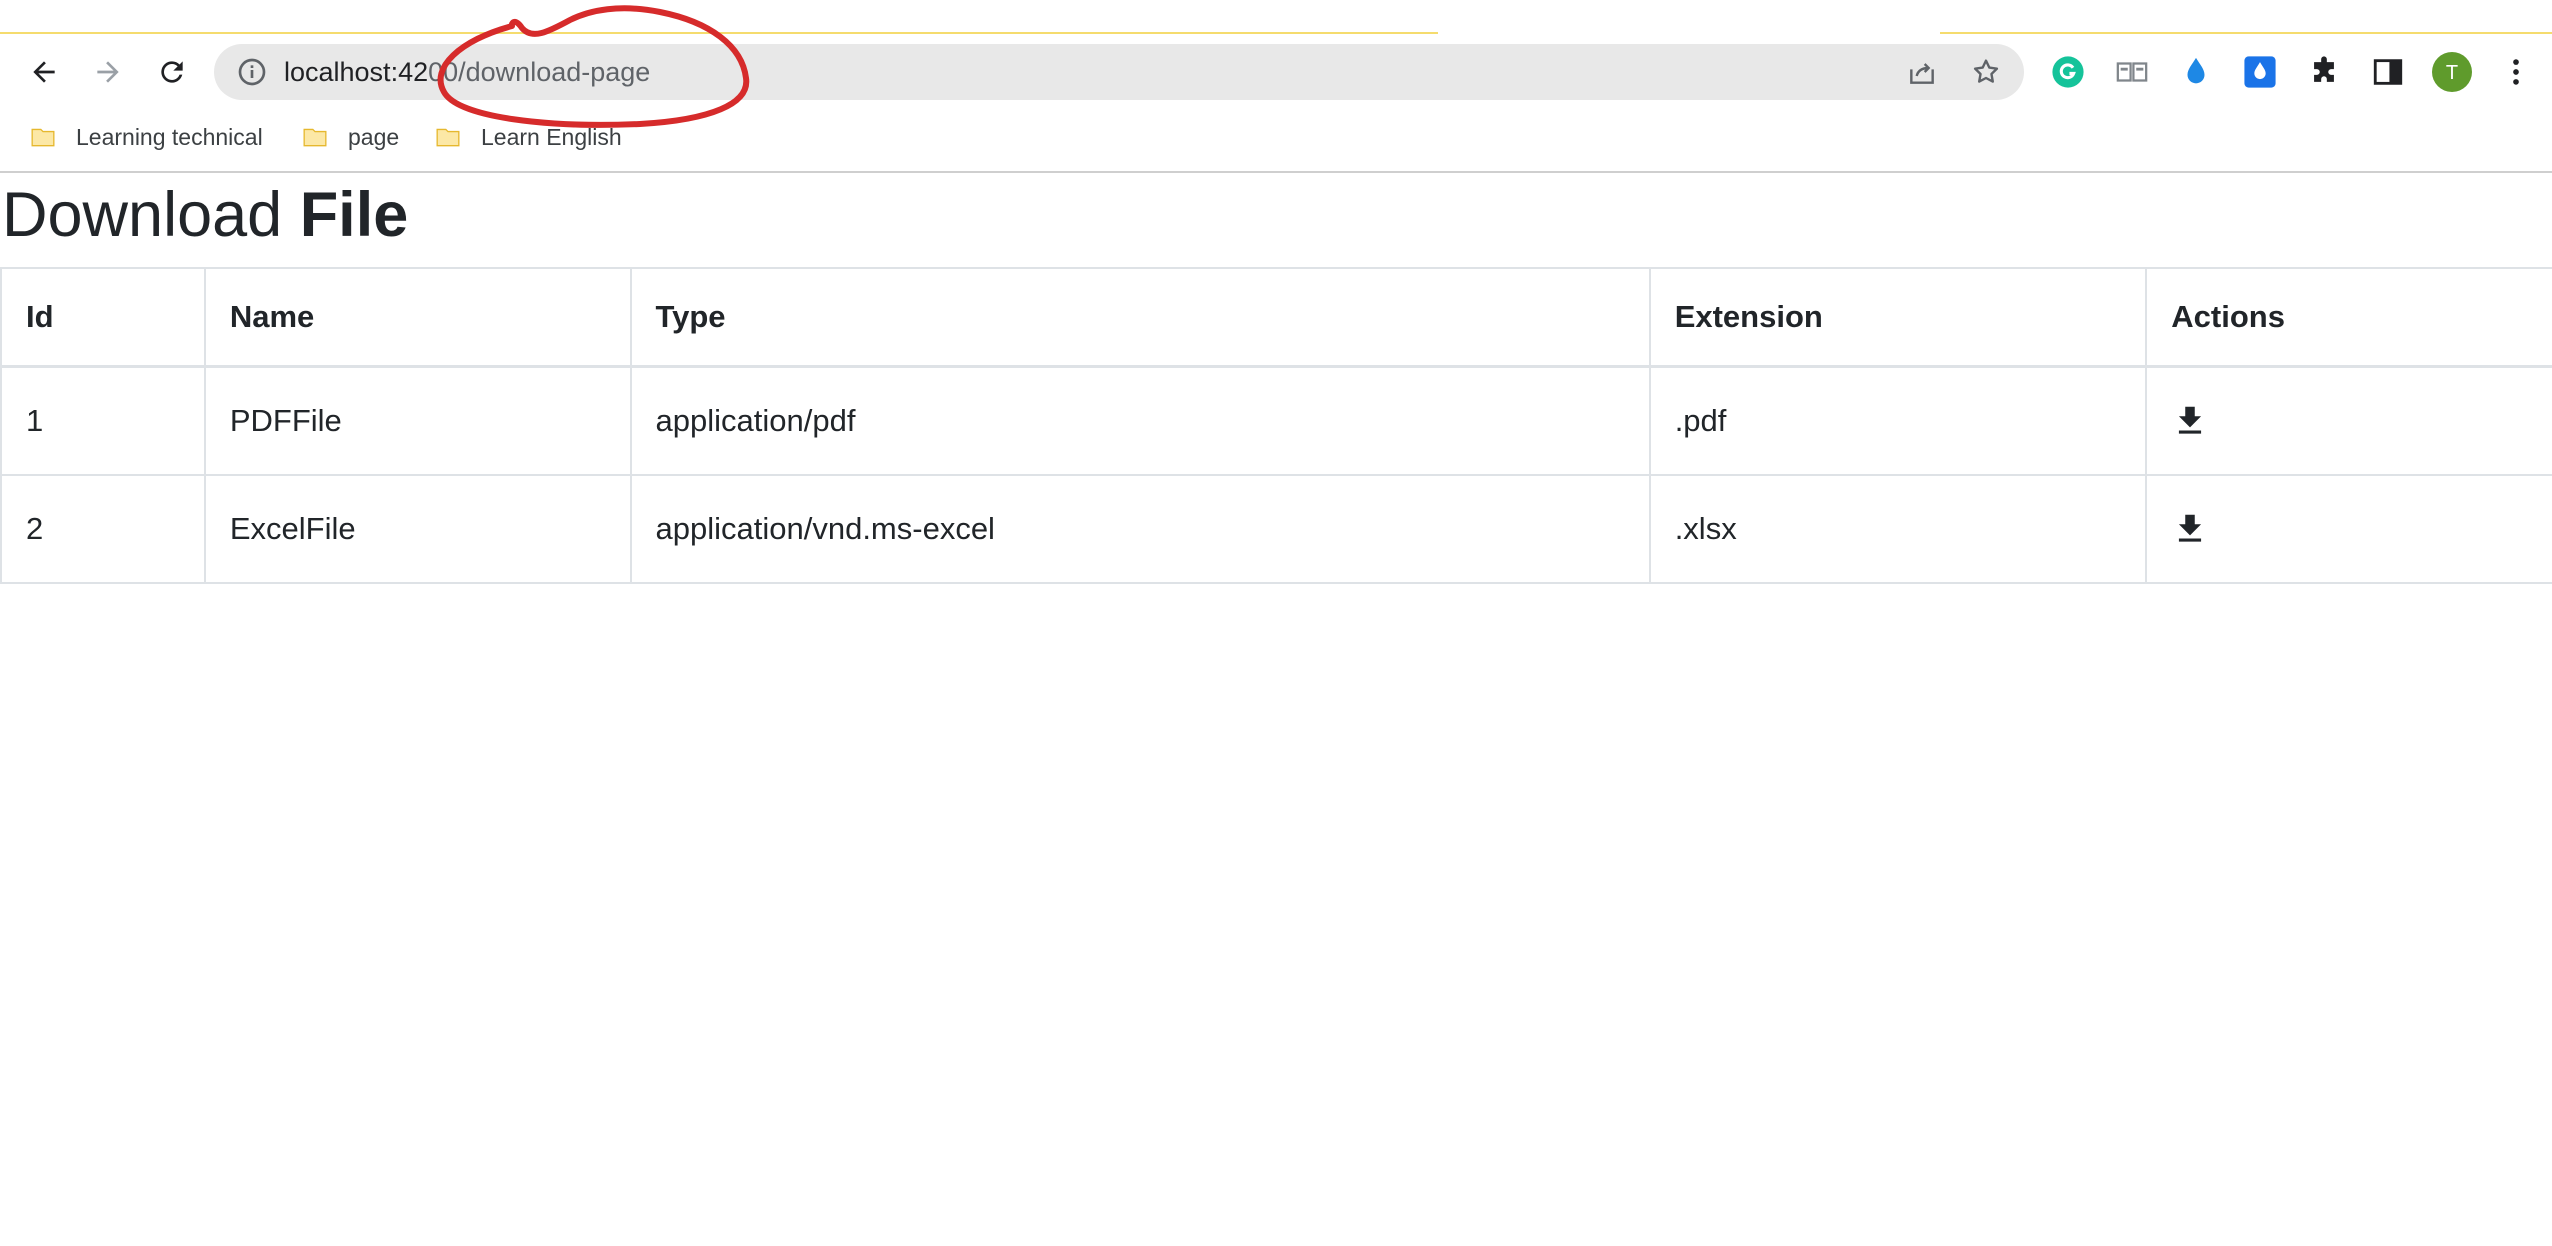 Image resolution: width=2552 pixels, height=1246 pixels. What do you see at coordinates (1898, 317) in the screenshot?
I see `column-header-extension: Extension` at bounding box center [1898, 317].